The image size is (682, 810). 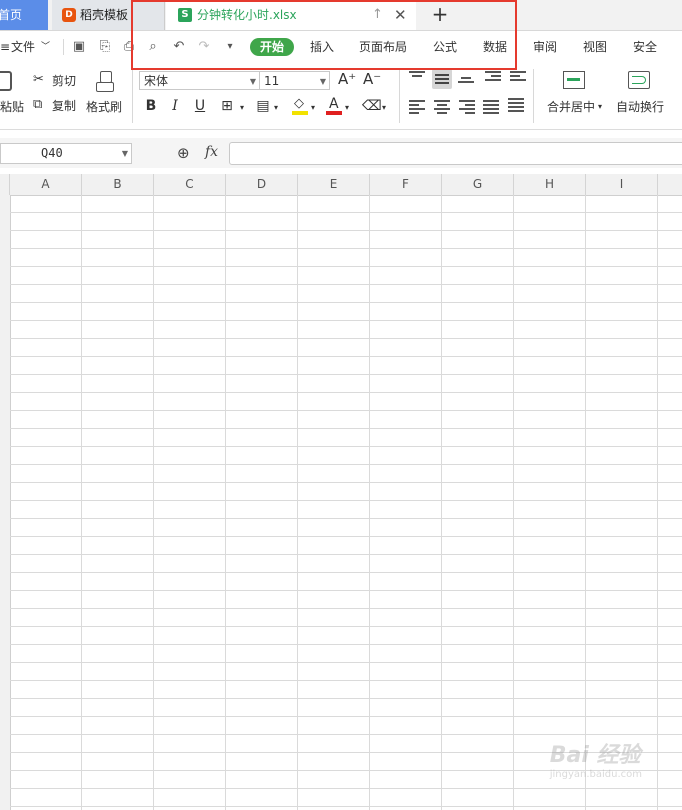 I want to click on font-size-value: 11, so click(x=272, y=81).